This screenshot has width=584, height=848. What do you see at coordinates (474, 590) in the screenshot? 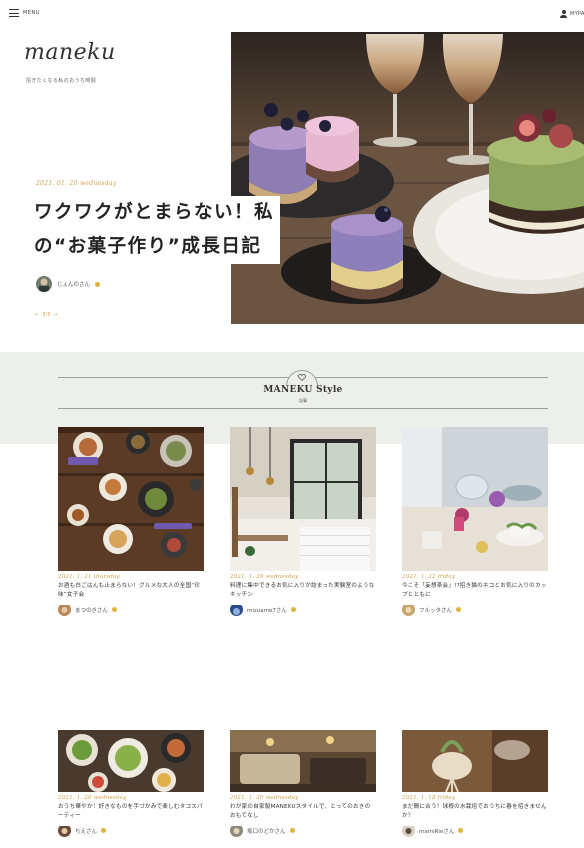
I see `article-title: 今こそ「妄想茶会」!?招き猫のネコとお気に入りのカップとともに` at bounding box center [474, 590].